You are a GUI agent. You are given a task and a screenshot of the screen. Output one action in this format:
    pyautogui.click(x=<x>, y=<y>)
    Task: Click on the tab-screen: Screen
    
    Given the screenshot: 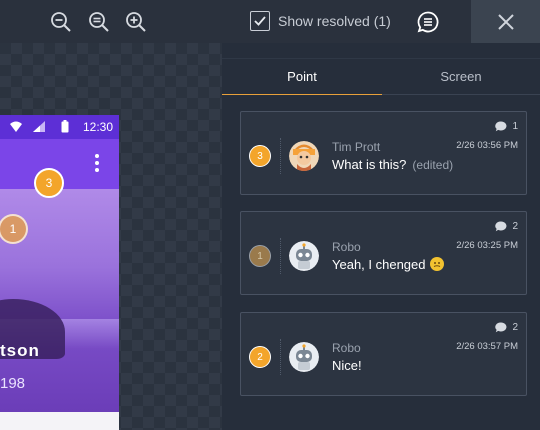 What is the action you would take?
    pyautogui.click(x=461, y=77)
    